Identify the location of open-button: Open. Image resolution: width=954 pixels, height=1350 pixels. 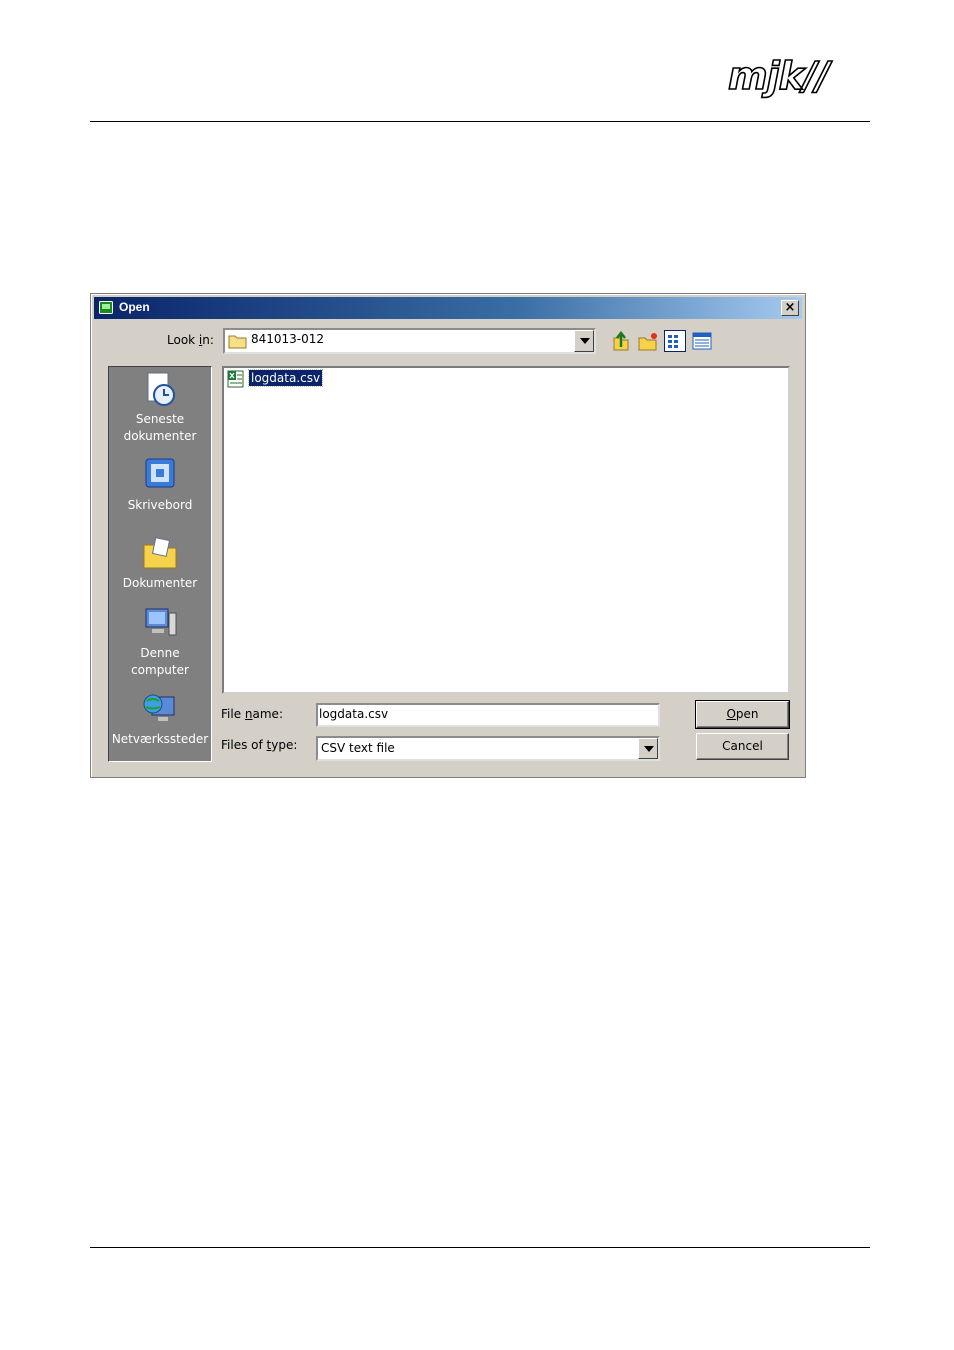
(742, 714).